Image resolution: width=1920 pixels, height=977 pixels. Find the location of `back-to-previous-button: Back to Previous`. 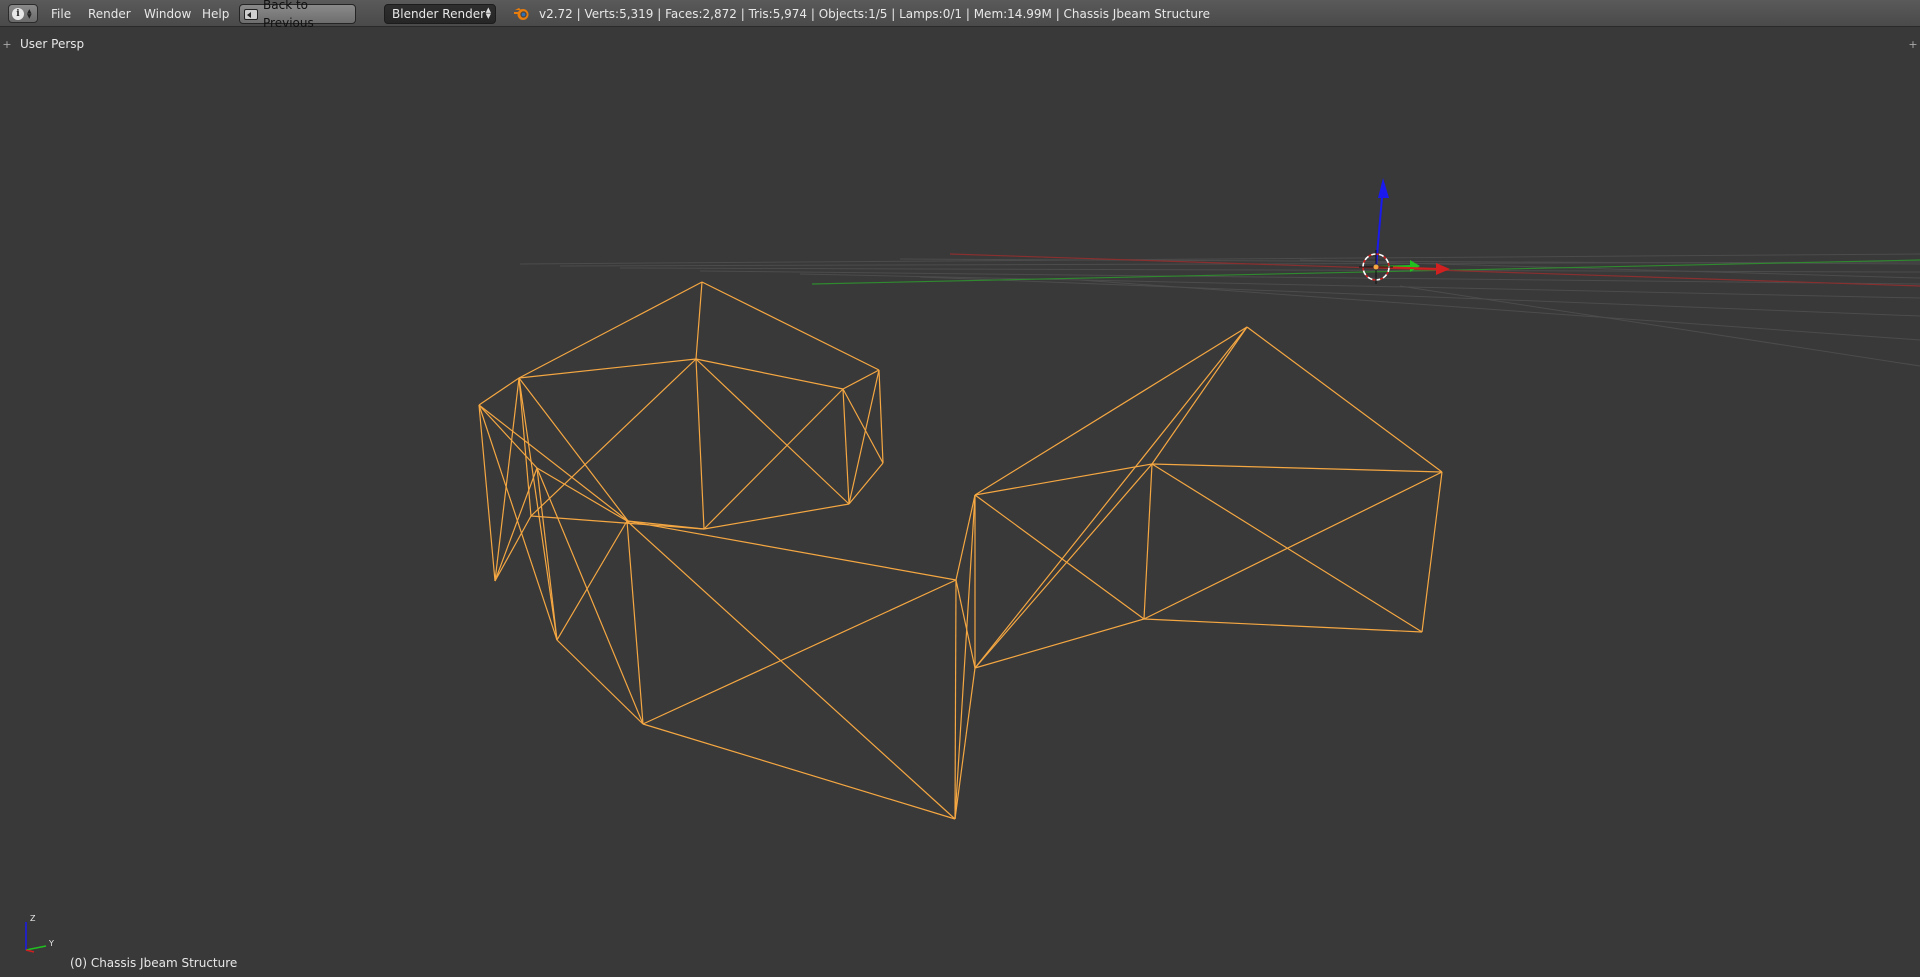

back-to-previous-button: Back to Previous is located at coordinates (297, 15).